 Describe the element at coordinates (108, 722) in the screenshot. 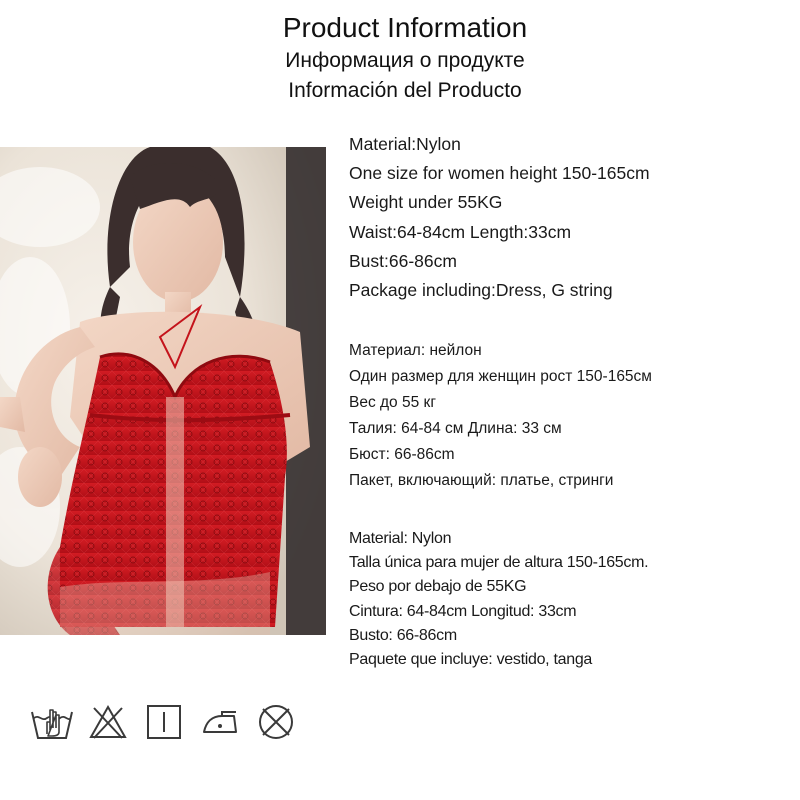

I see `do-not-bleach-icon` at that location.